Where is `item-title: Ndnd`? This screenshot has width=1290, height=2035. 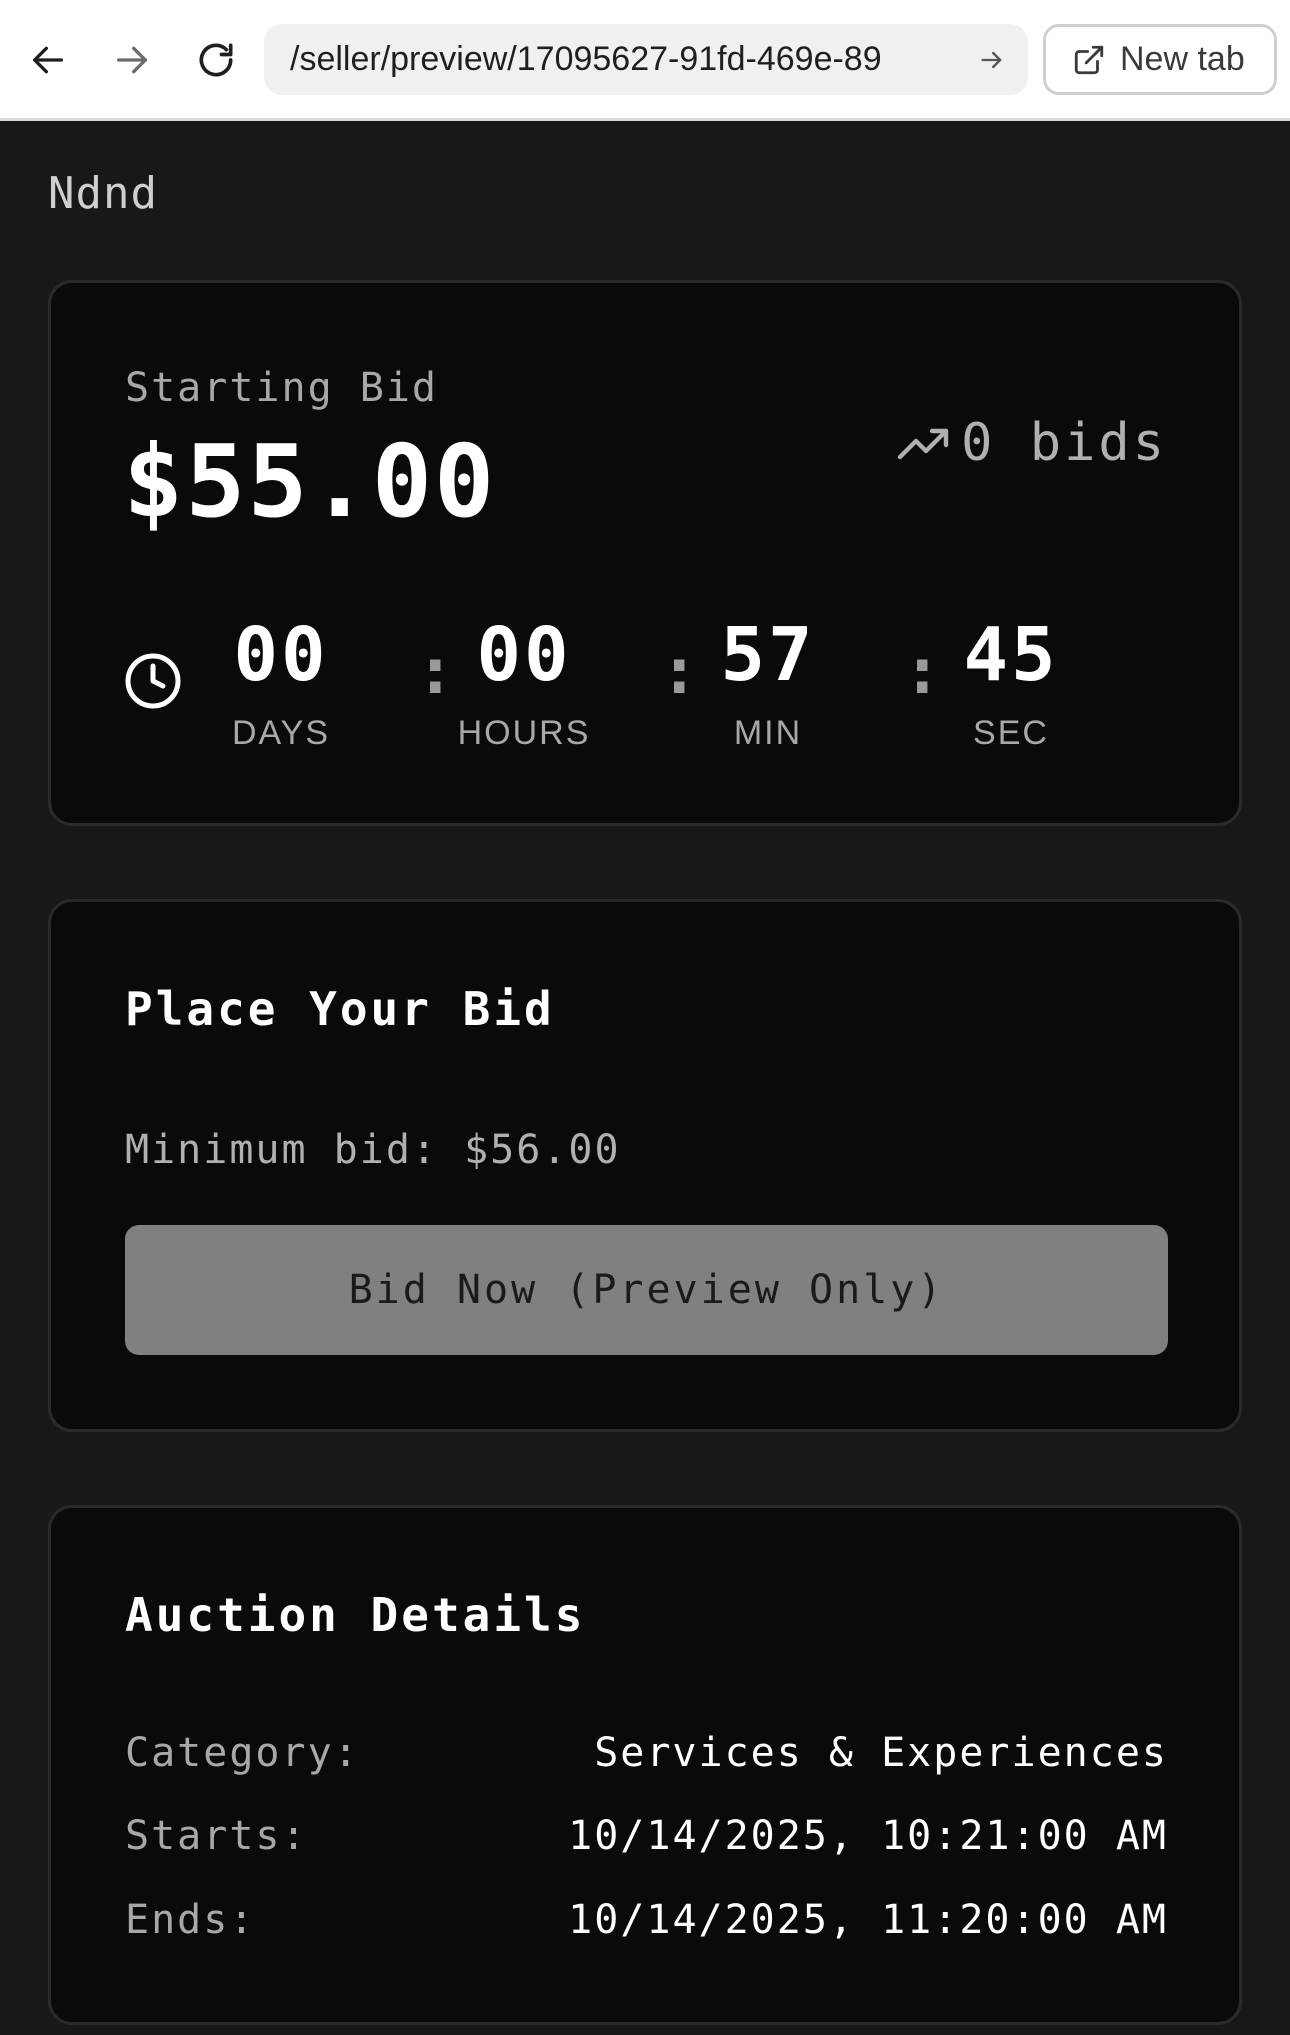
item-title: Ndnd is located at coordinates (103, 193).